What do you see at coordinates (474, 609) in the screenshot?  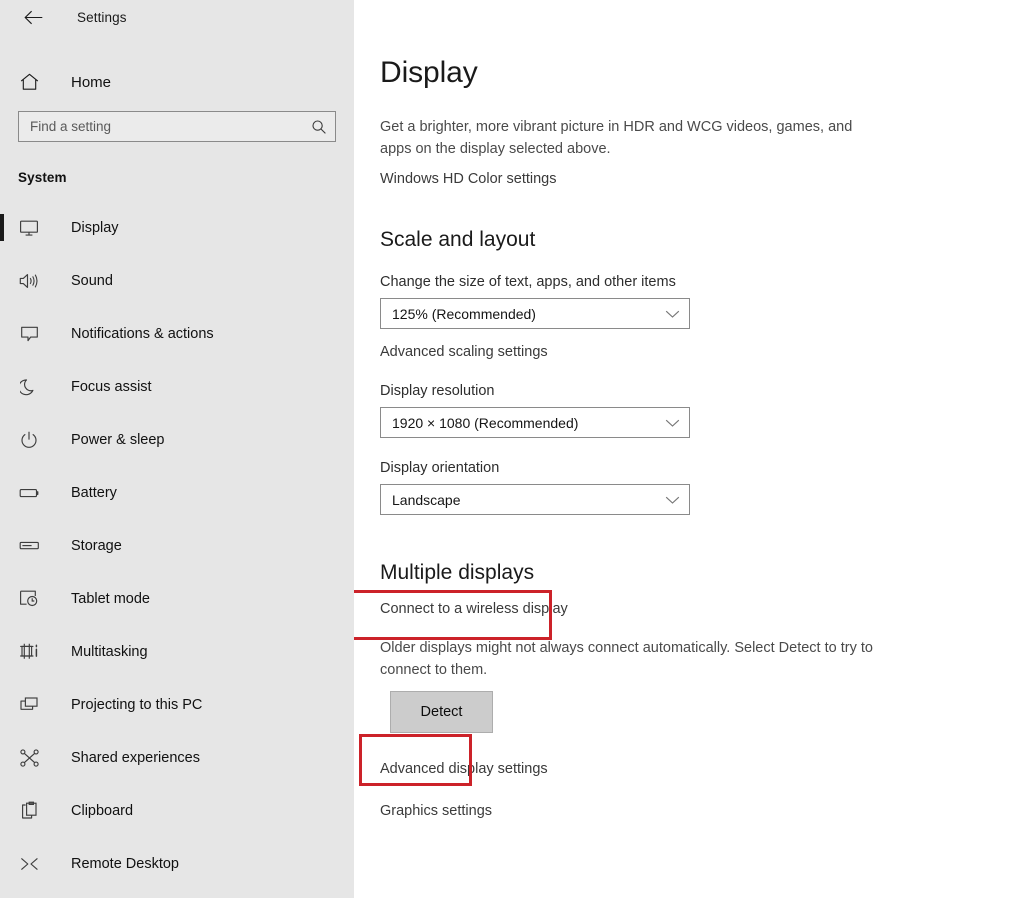 I see `wireless-display-link: Connect to a wireless display` at bounding box center [474, 609].